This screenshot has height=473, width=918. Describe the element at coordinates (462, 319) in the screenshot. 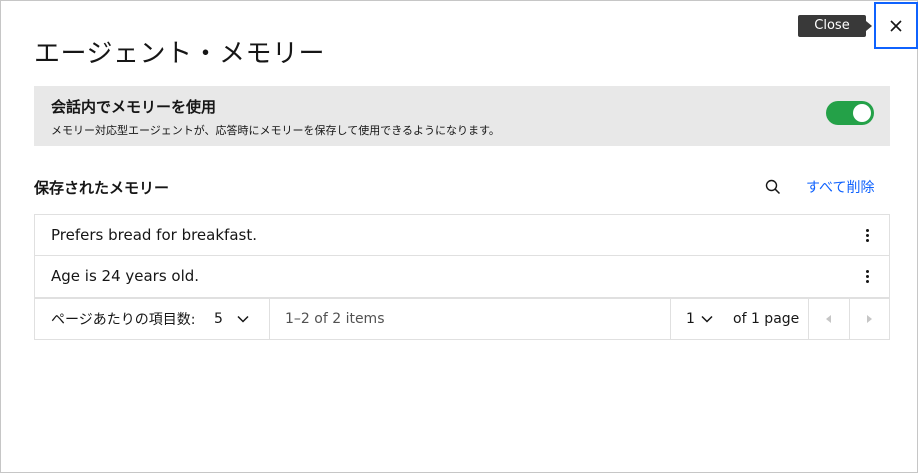

I see `pagination: ページあたりの項目数: 5 1–2 of 2 items 1 of 1 page` at that location.